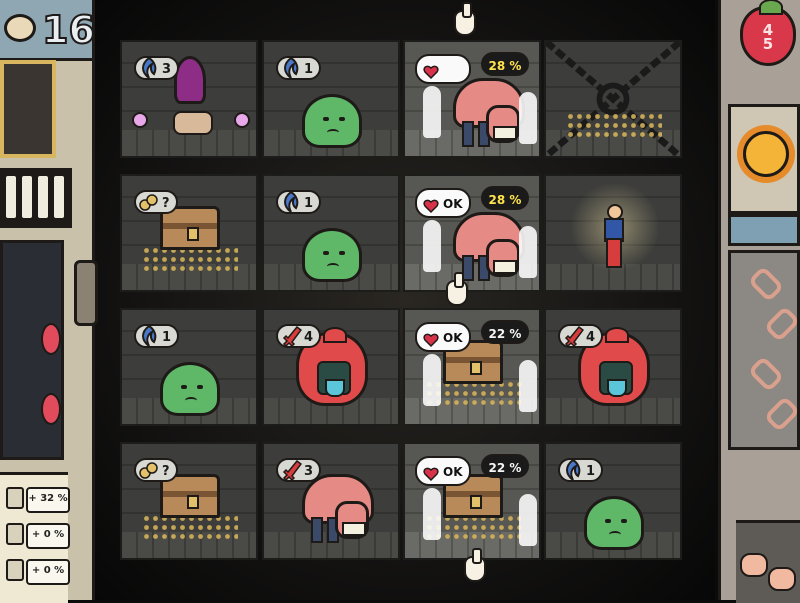 This screenshot has width=800, height=603. I want to click on stat-badge: 1, so click(299, 202).